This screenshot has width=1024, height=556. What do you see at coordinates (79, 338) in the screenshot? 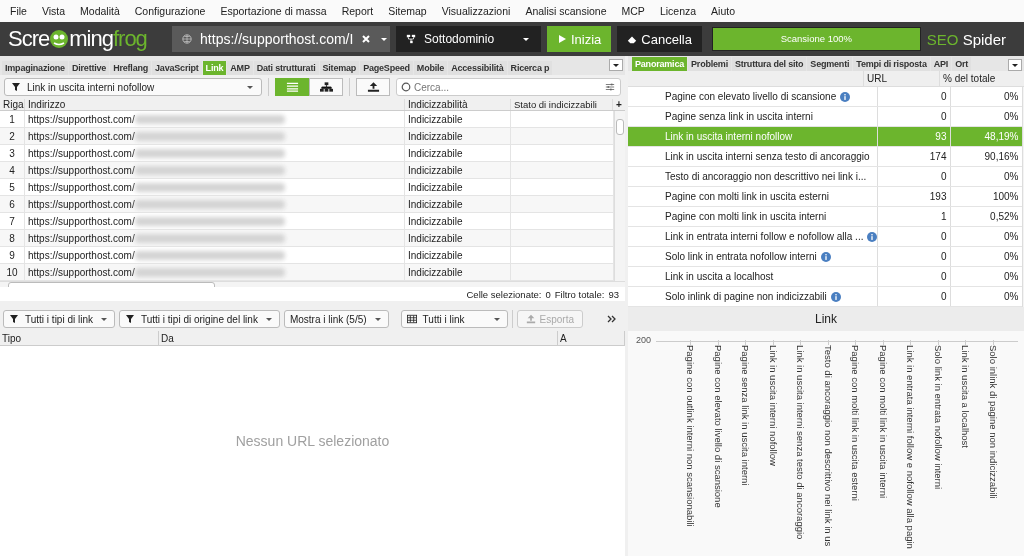
I see `column-header: Tipo` at bounding box center [79, 338].